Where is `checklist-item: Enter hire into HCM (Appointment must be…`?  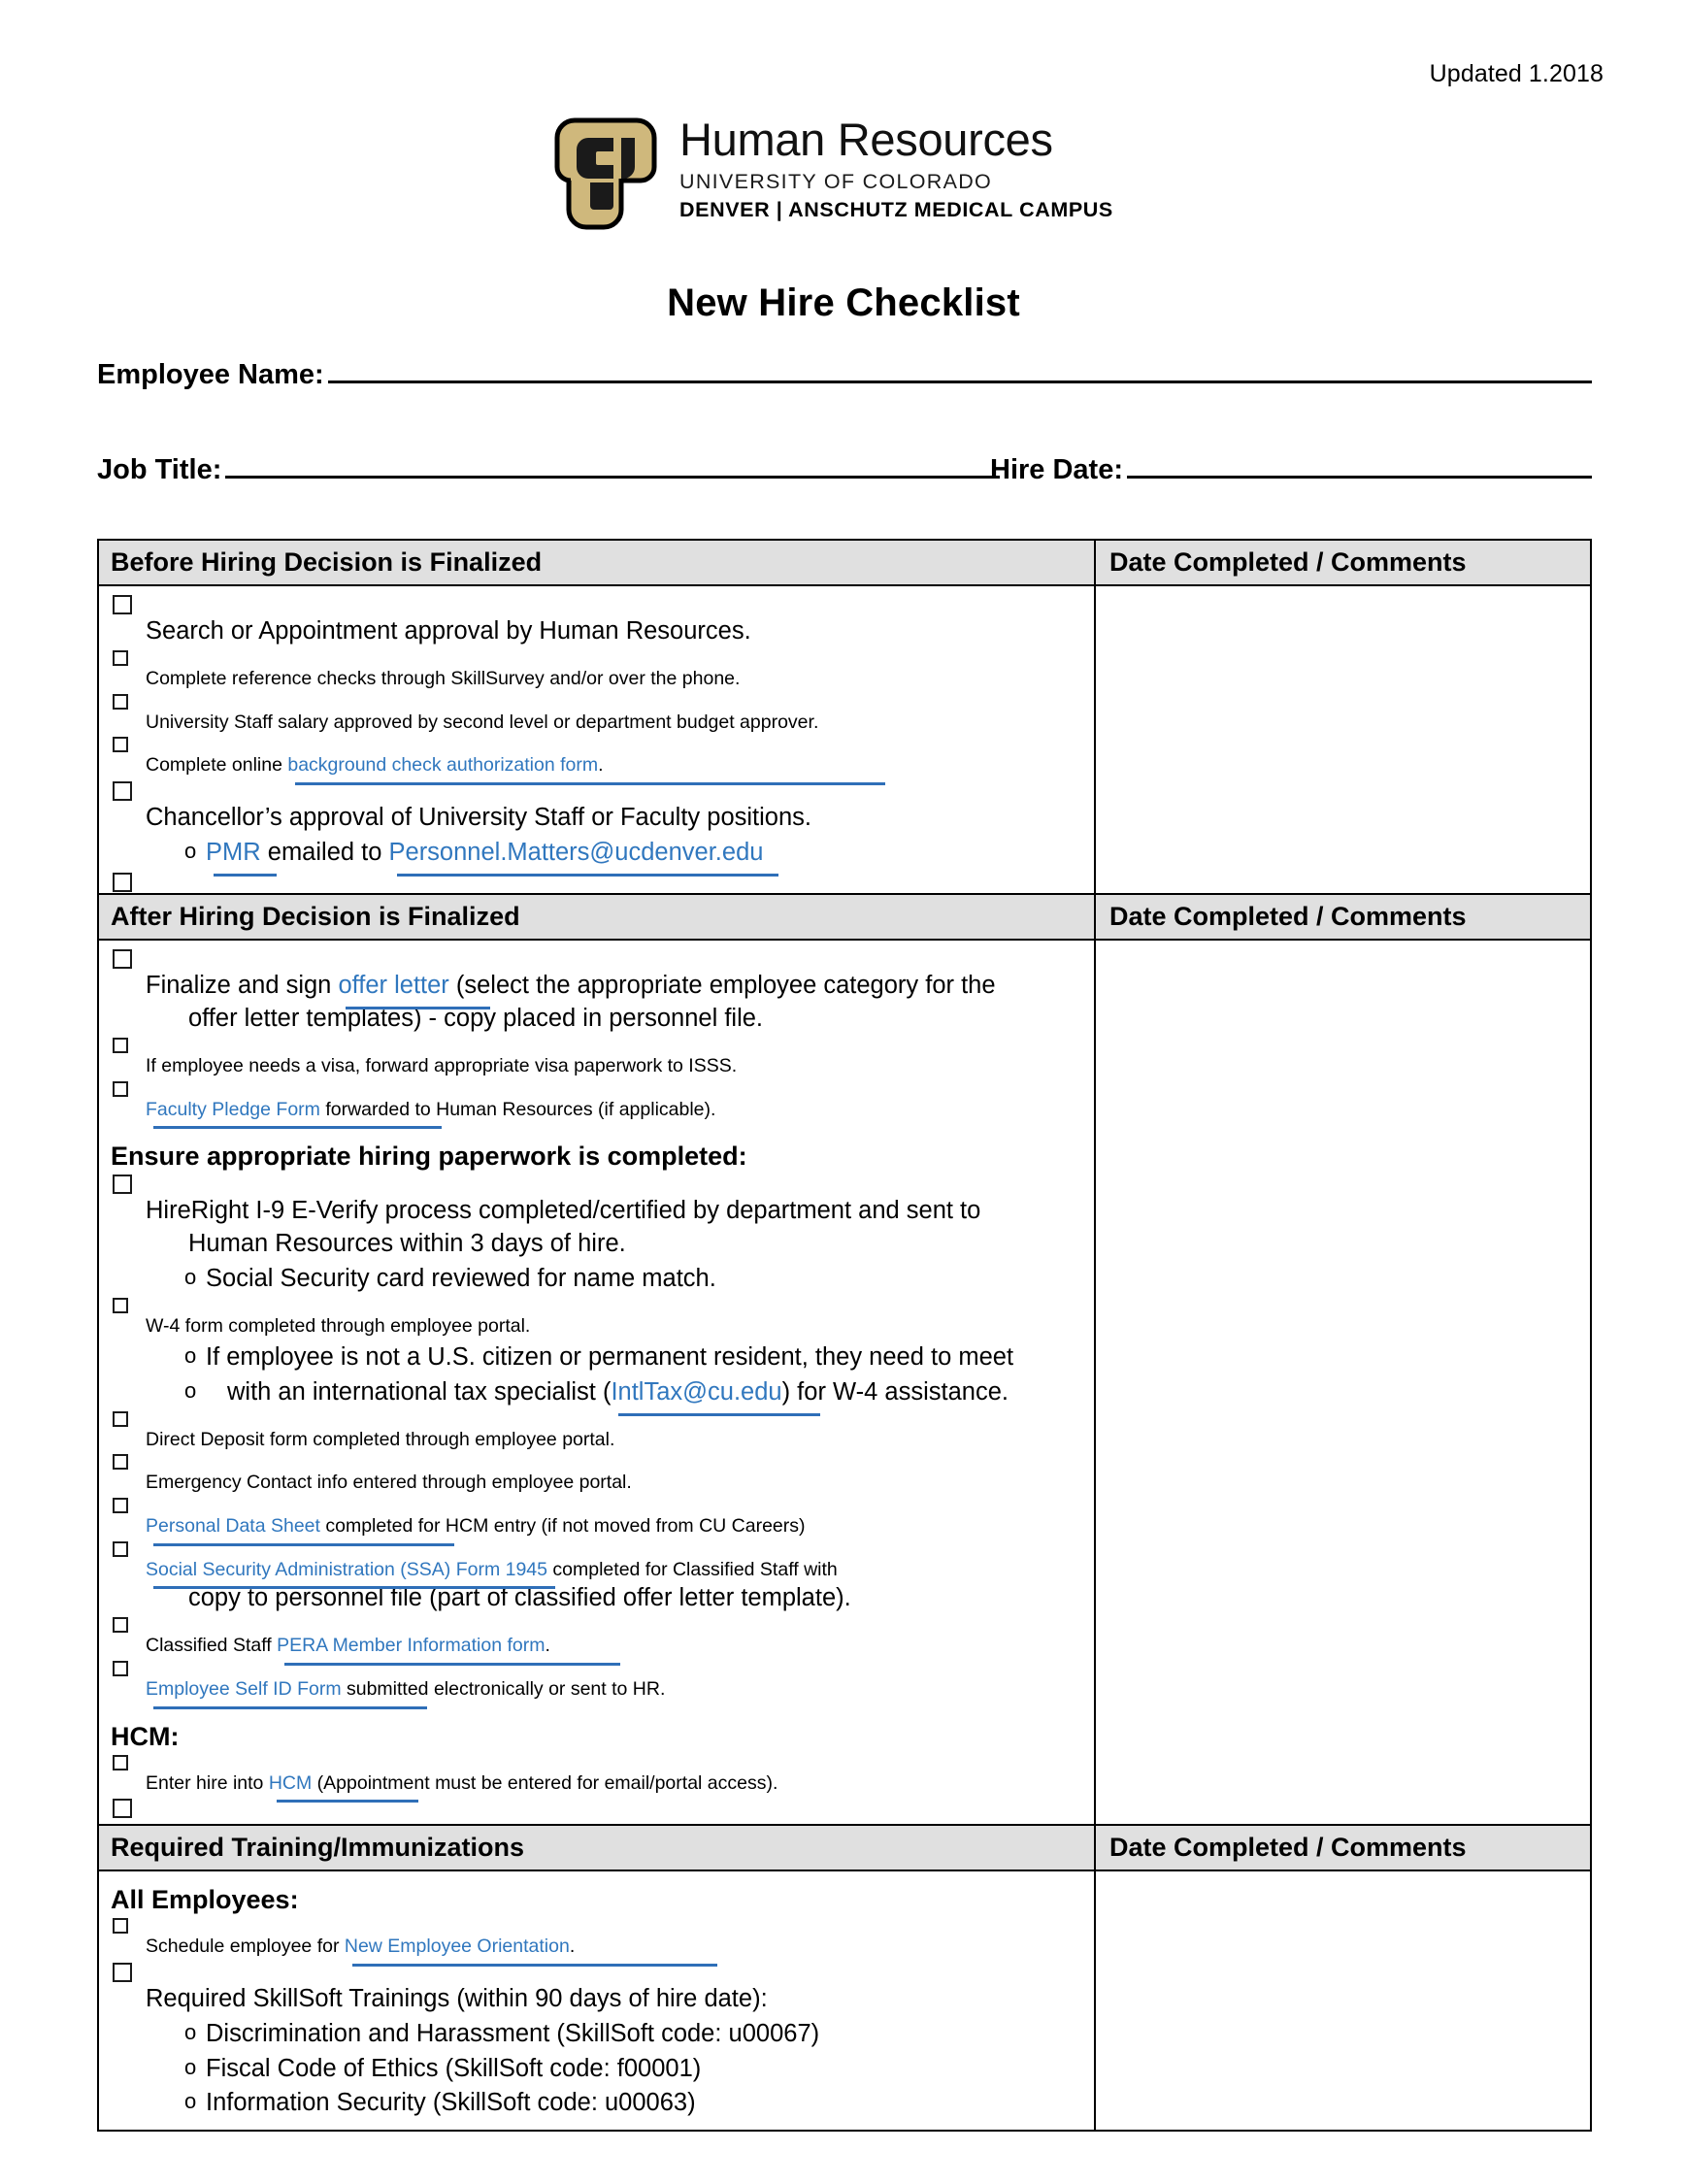 checklist-item: Enter hire into HCM (Appointment must be… is located at coordinates (597, 1778).